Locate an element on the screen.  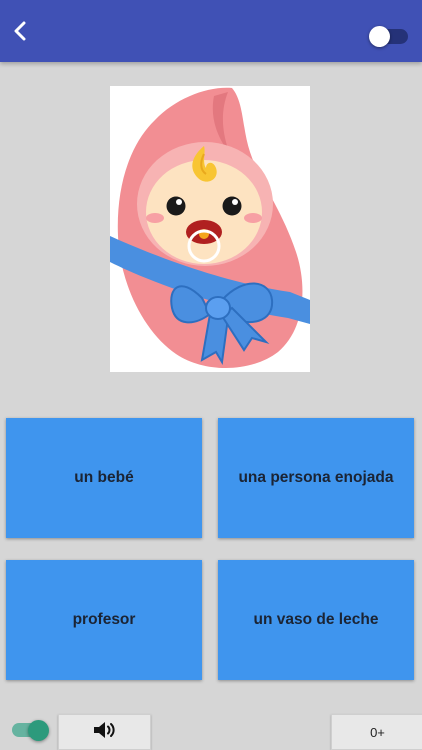
answer-label: un bebé is located at coordinates (104, 477).